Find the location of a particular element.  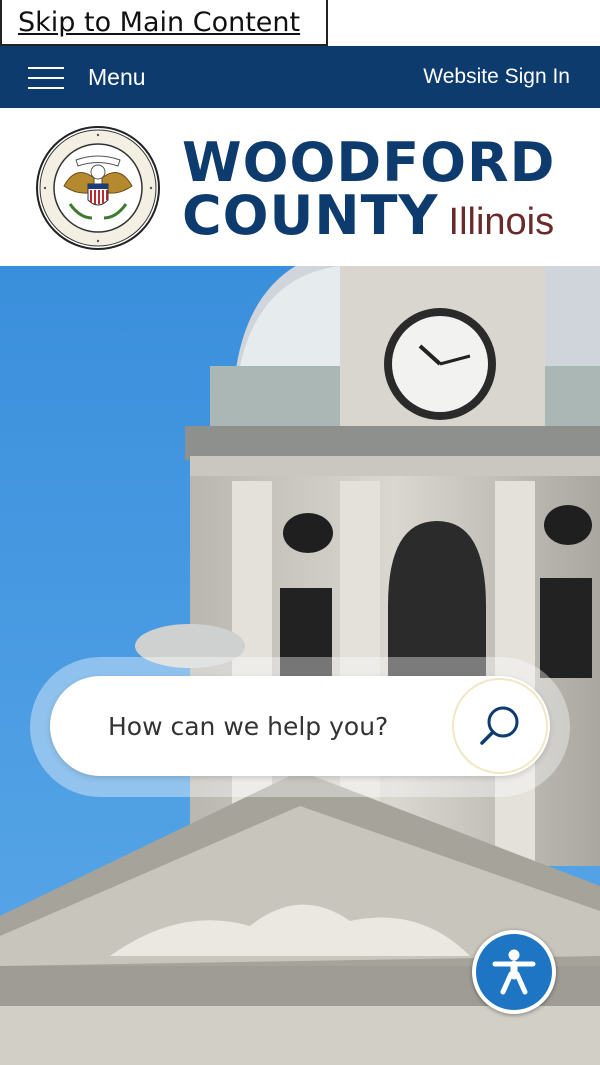

search-input is located at coordinates (268, 726).